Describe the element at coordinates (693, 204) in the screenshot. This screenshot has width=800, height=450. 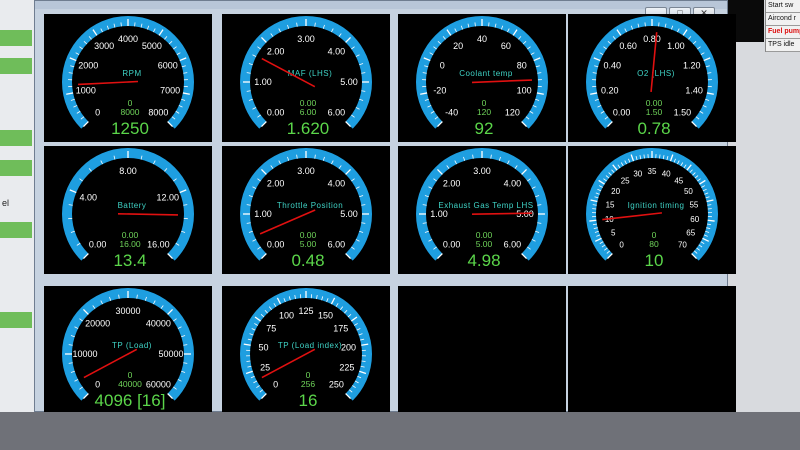
I see `scale-label: 55` at that location.